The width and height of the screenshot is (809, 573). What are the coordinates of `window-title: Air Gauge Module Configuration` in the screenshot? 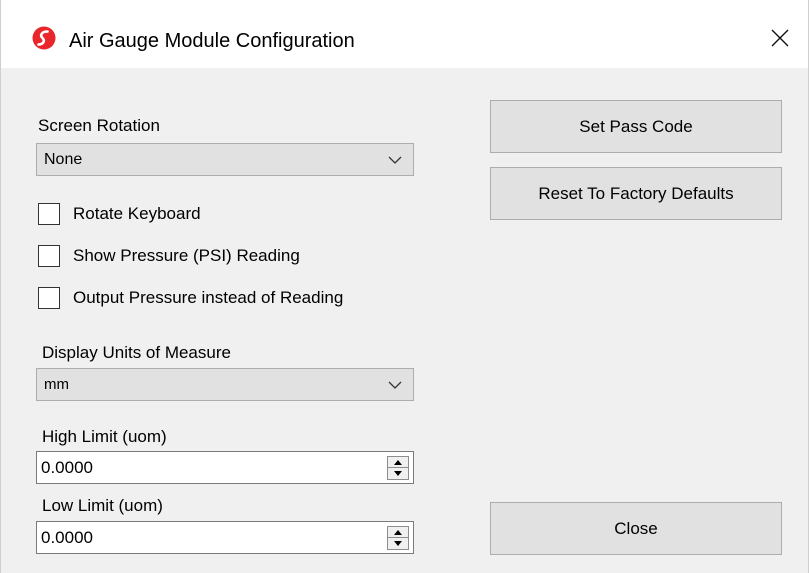 It's located at (212, 41).